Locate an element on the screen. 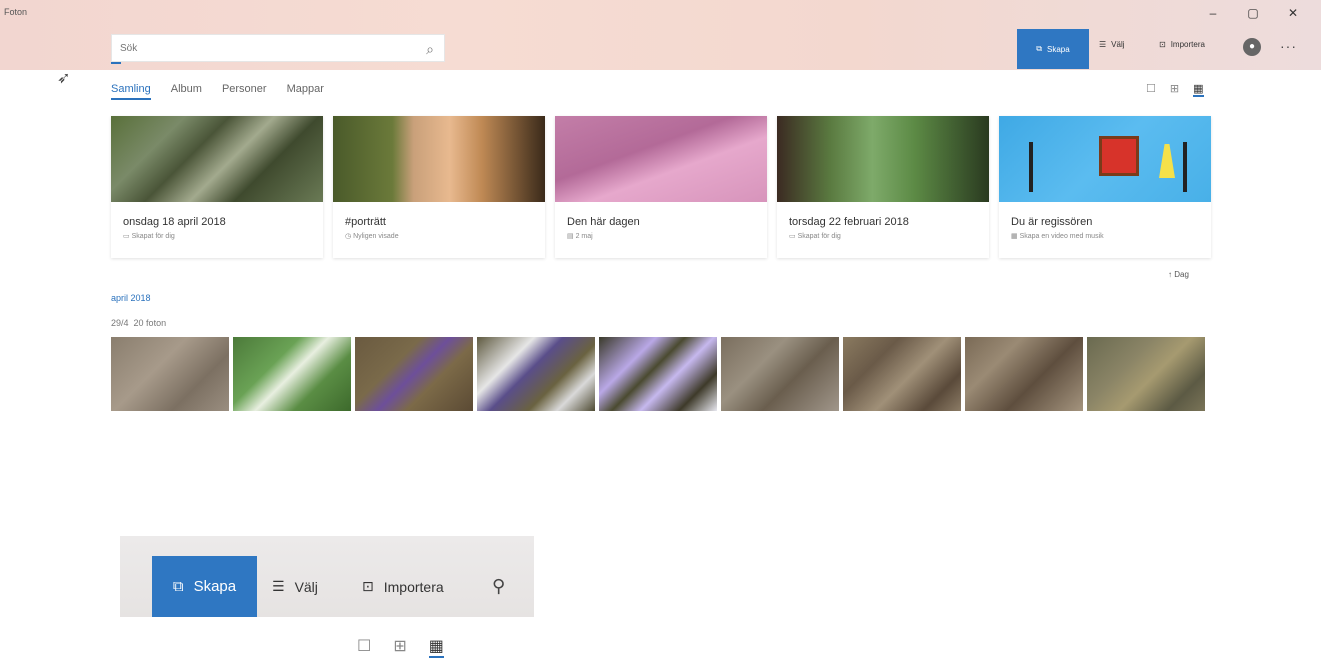 The width and height of the screenshot is (1321, 658). card-subtitle: ▦ Skapa en video med musik is located at coordinates (1057, 236).